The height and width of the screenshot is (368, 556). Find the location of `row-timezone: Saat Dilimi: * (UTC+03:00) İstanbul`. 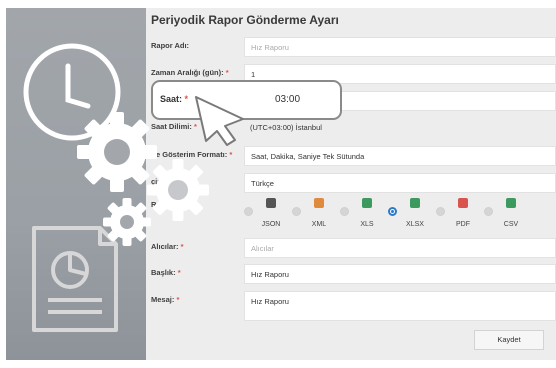

row-timezone: Saat Dilimi: * (UTC+03:00) İstanbul is located at coordinates (351, 129).